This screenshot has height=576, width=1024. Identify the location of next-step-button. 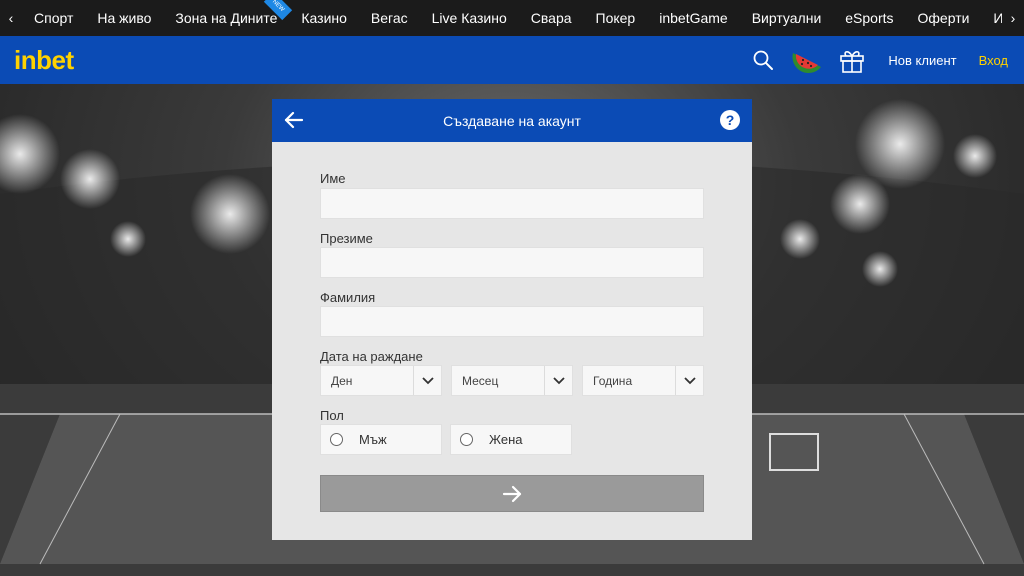
(512, 493).